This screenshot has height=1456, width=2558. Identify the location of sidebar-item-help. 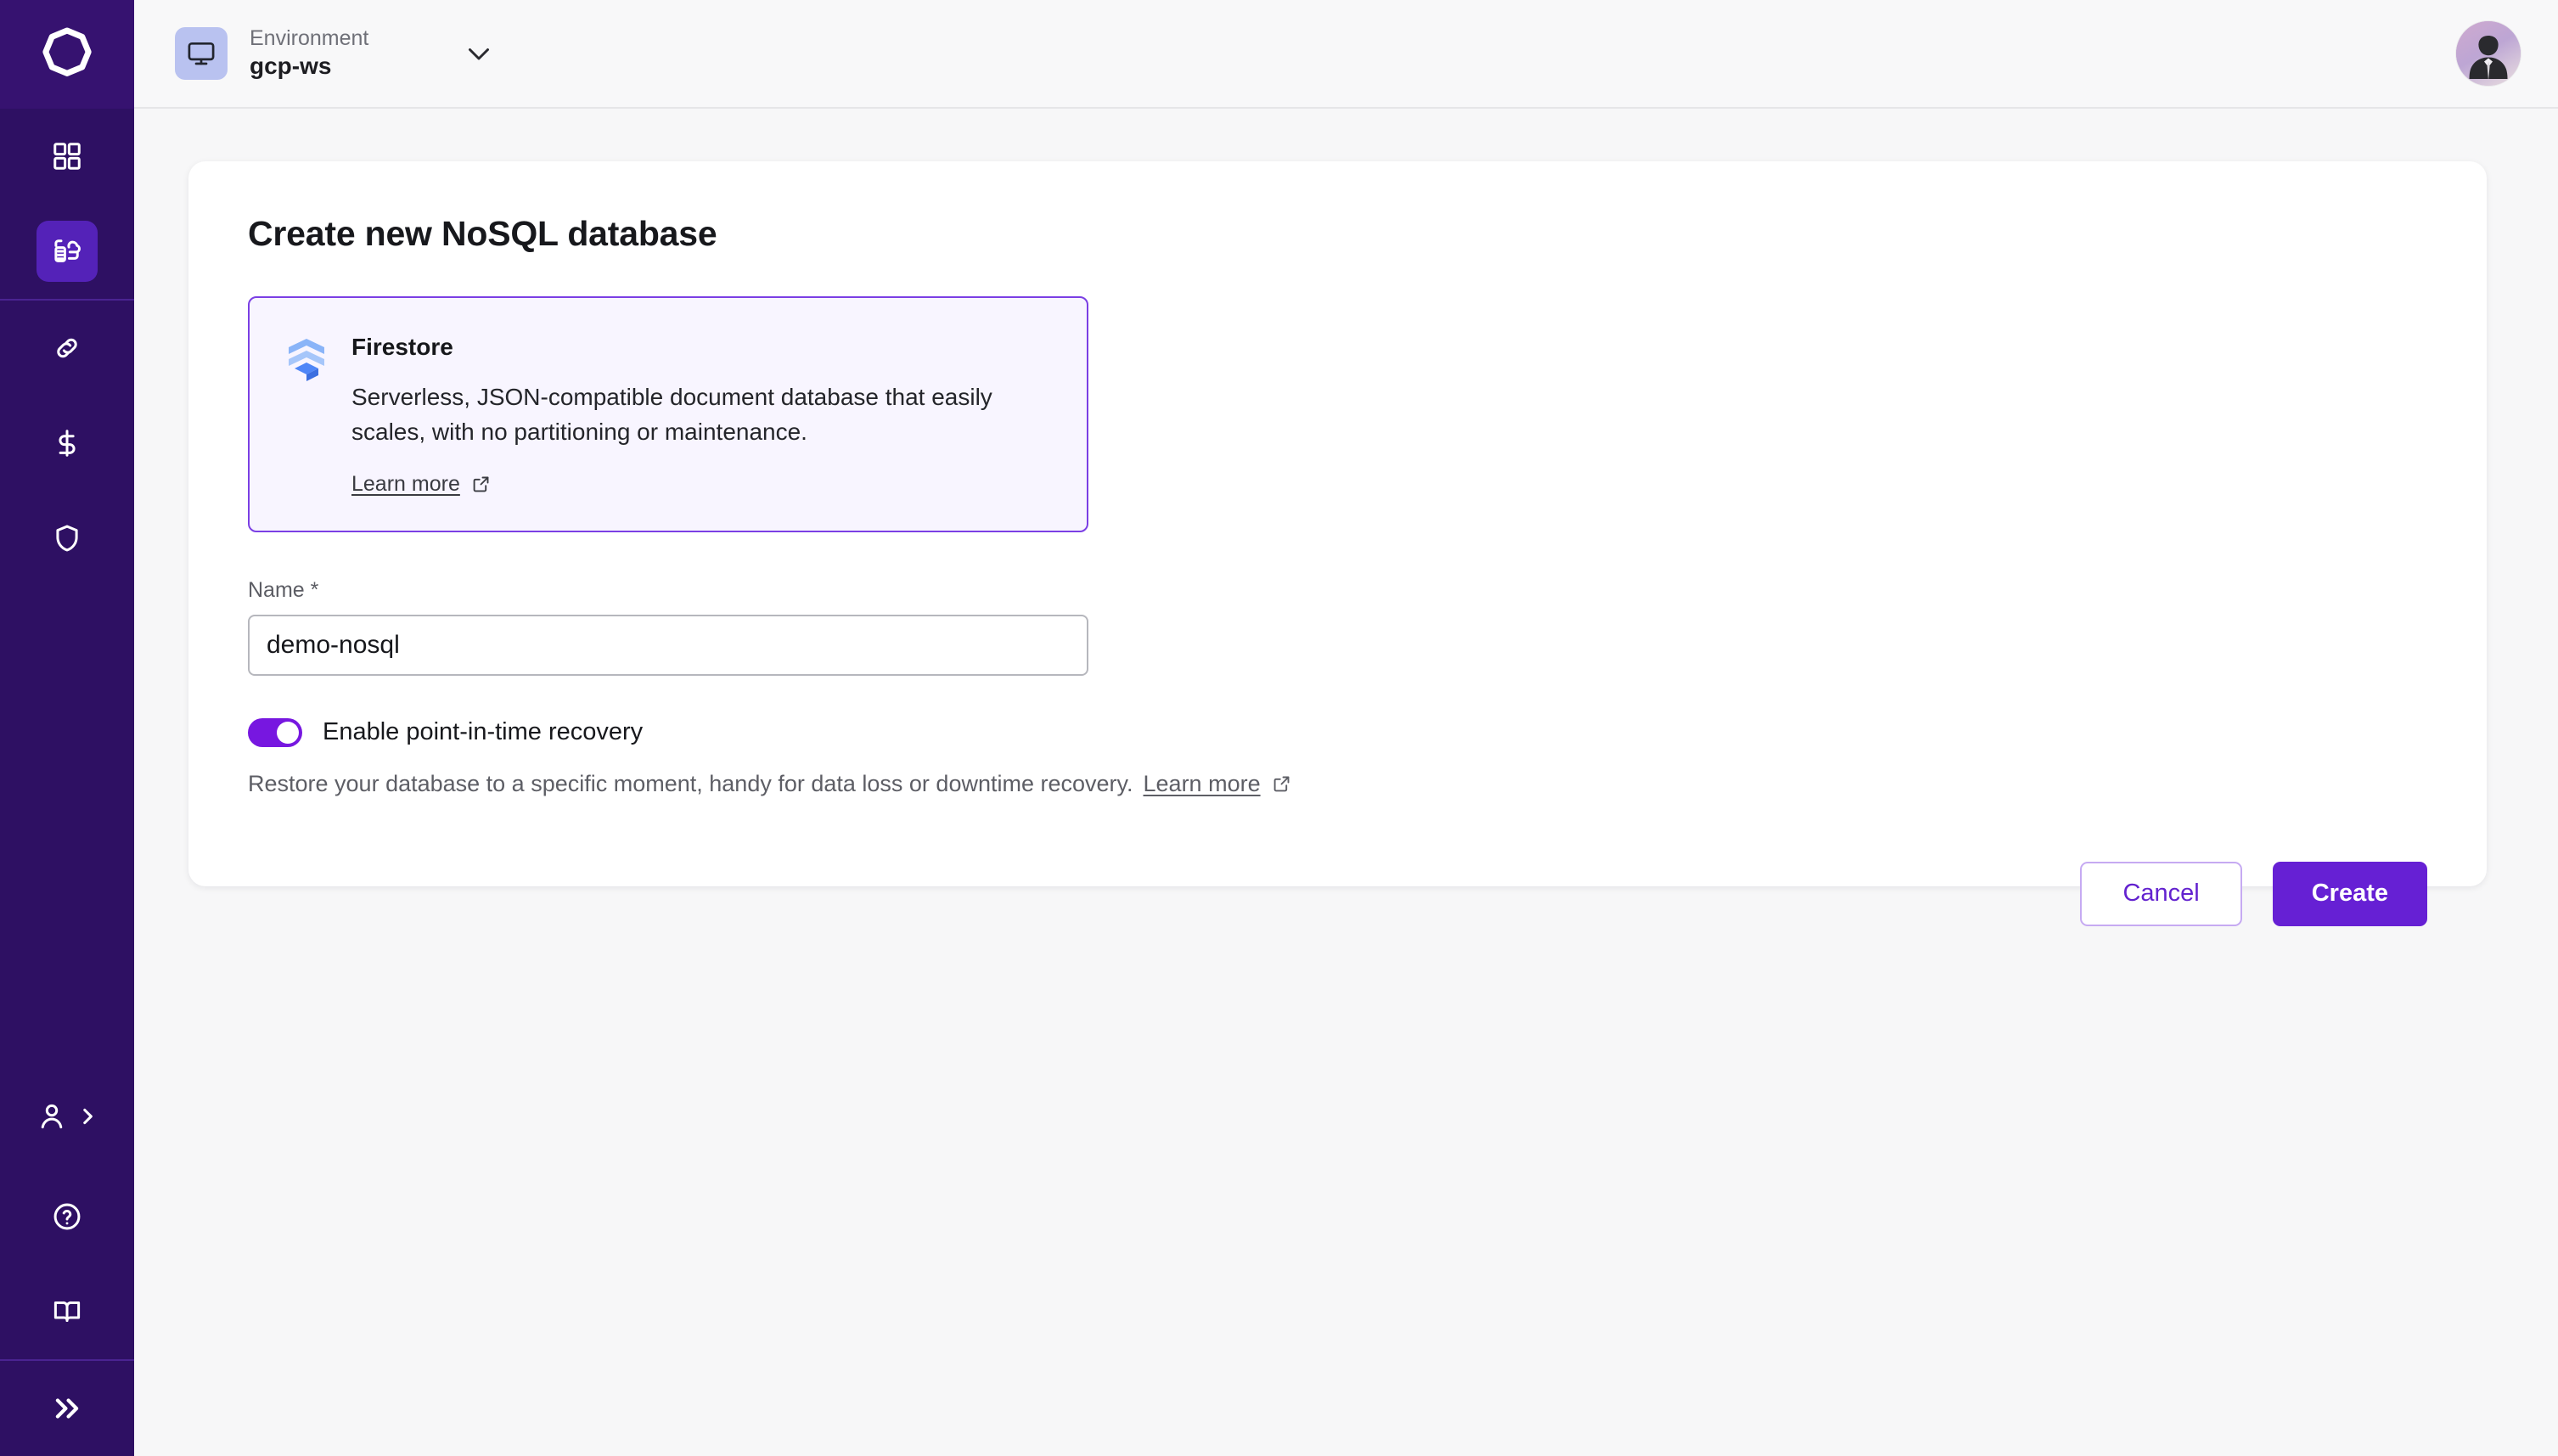
(67, 1216).